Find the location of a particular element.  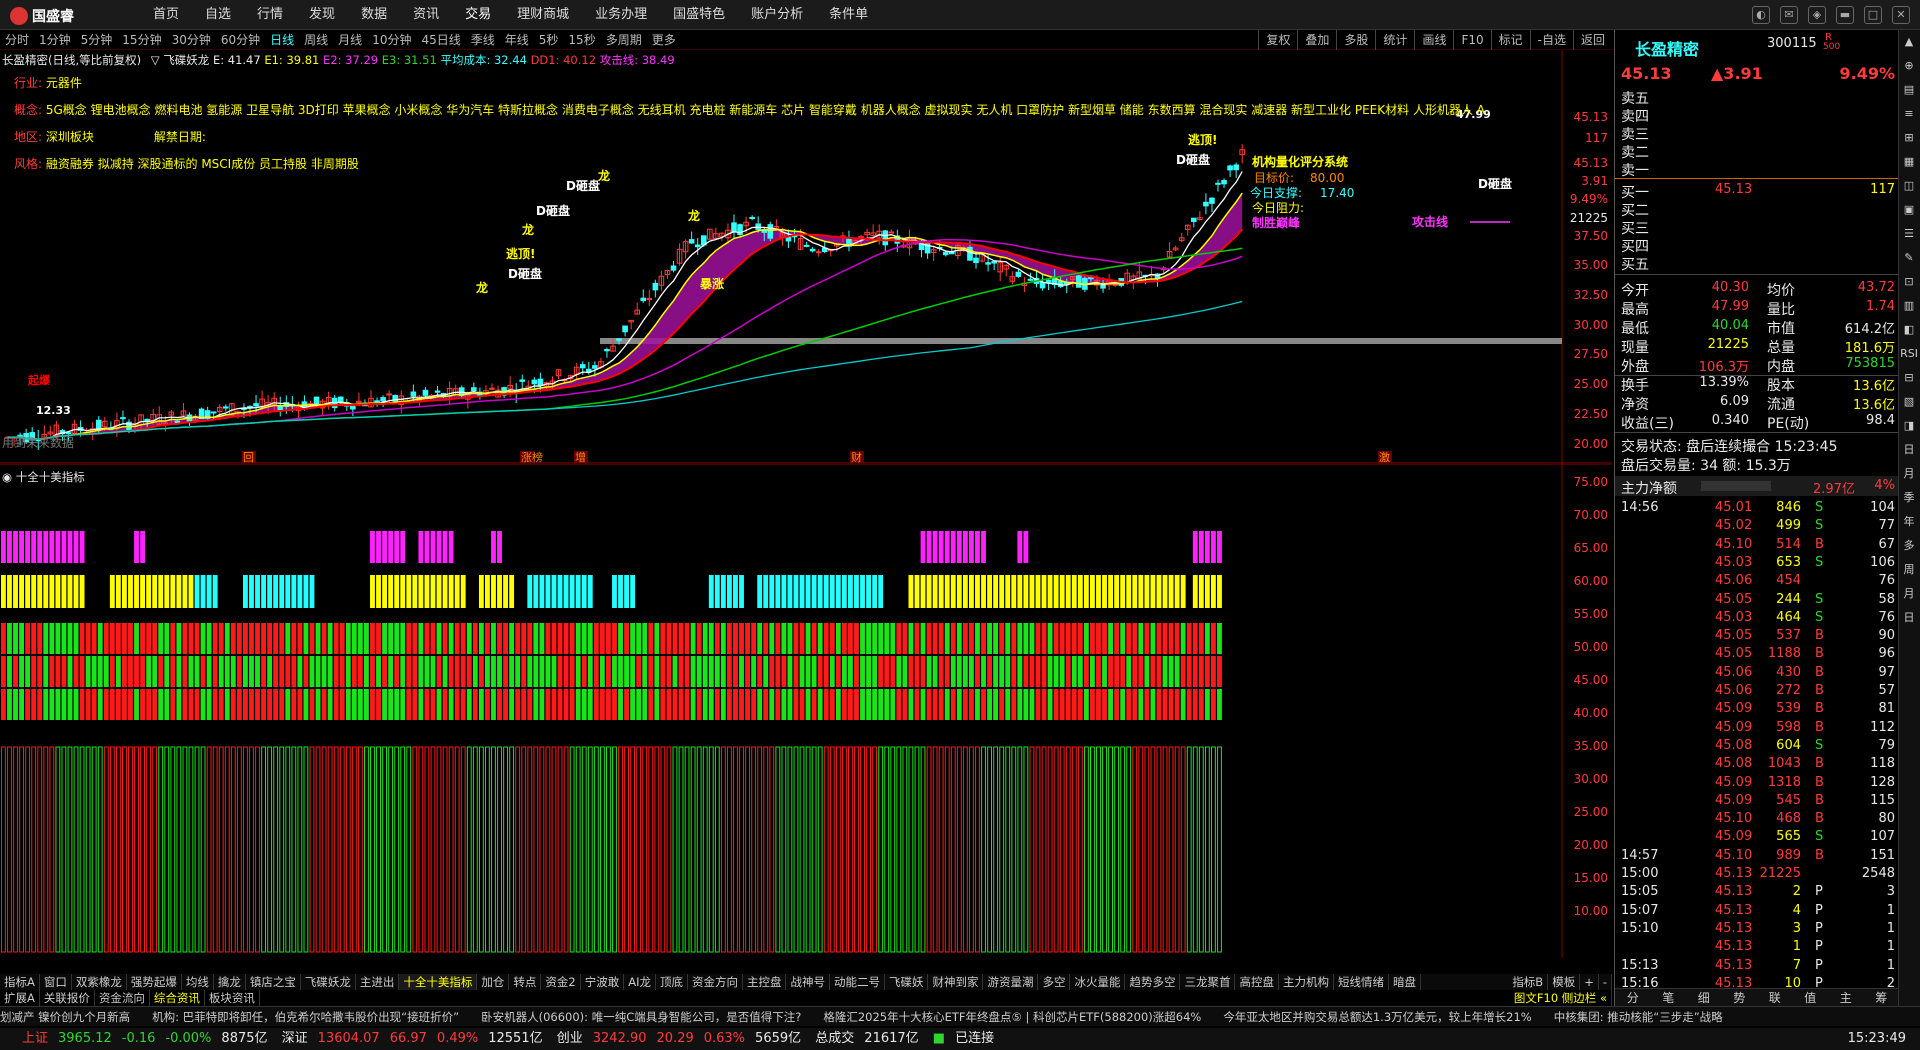

mail-icon: ✉ is located at coordinates (1789, 15).